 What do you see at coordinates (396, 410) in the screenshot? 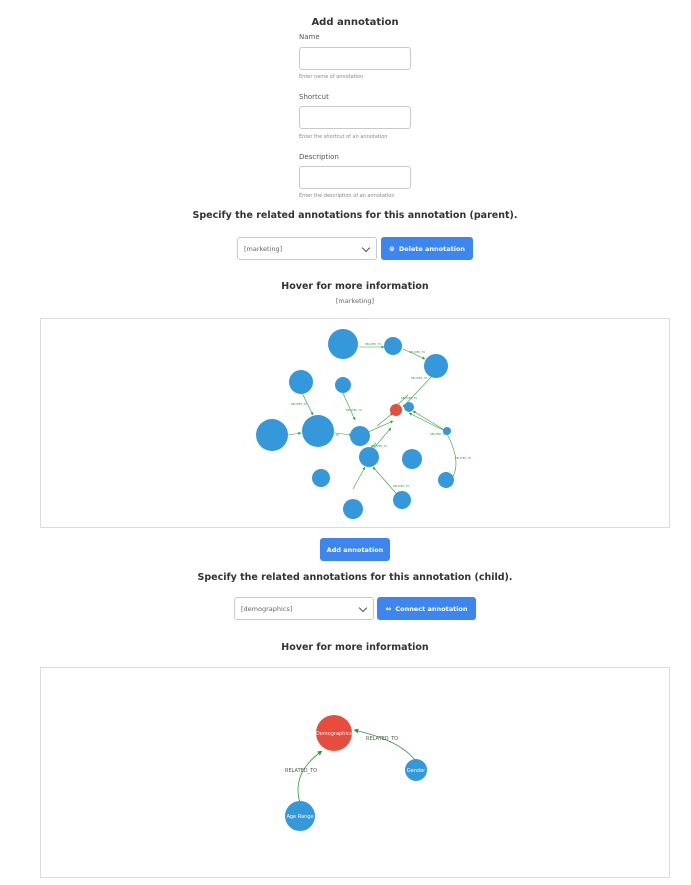
I see `graph-node-marketing` at bounding box center [396, 410].